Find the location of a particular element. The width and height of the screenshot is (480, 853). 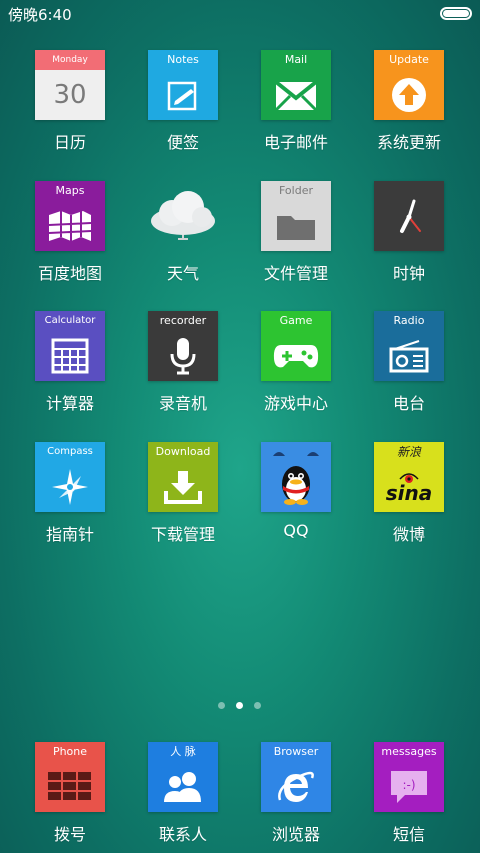

app-qq: QQ is located at coordinates (296, 491).